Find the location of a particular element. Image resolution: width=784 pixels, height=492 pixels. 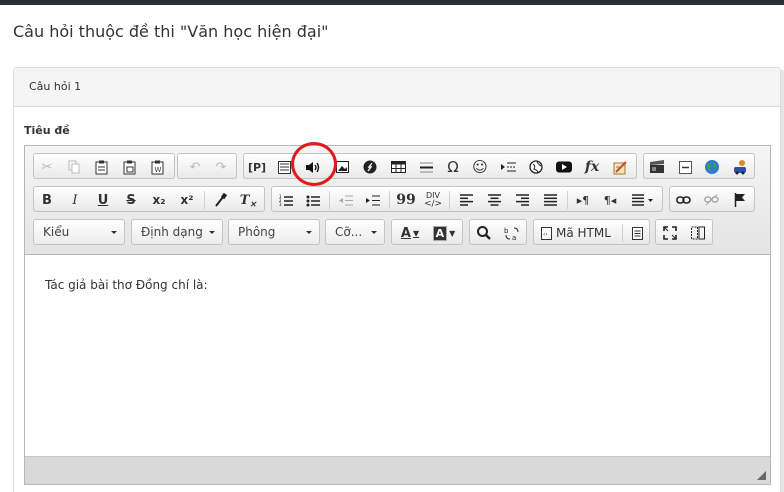

align-left-icon is located at coordinates (466, 200).